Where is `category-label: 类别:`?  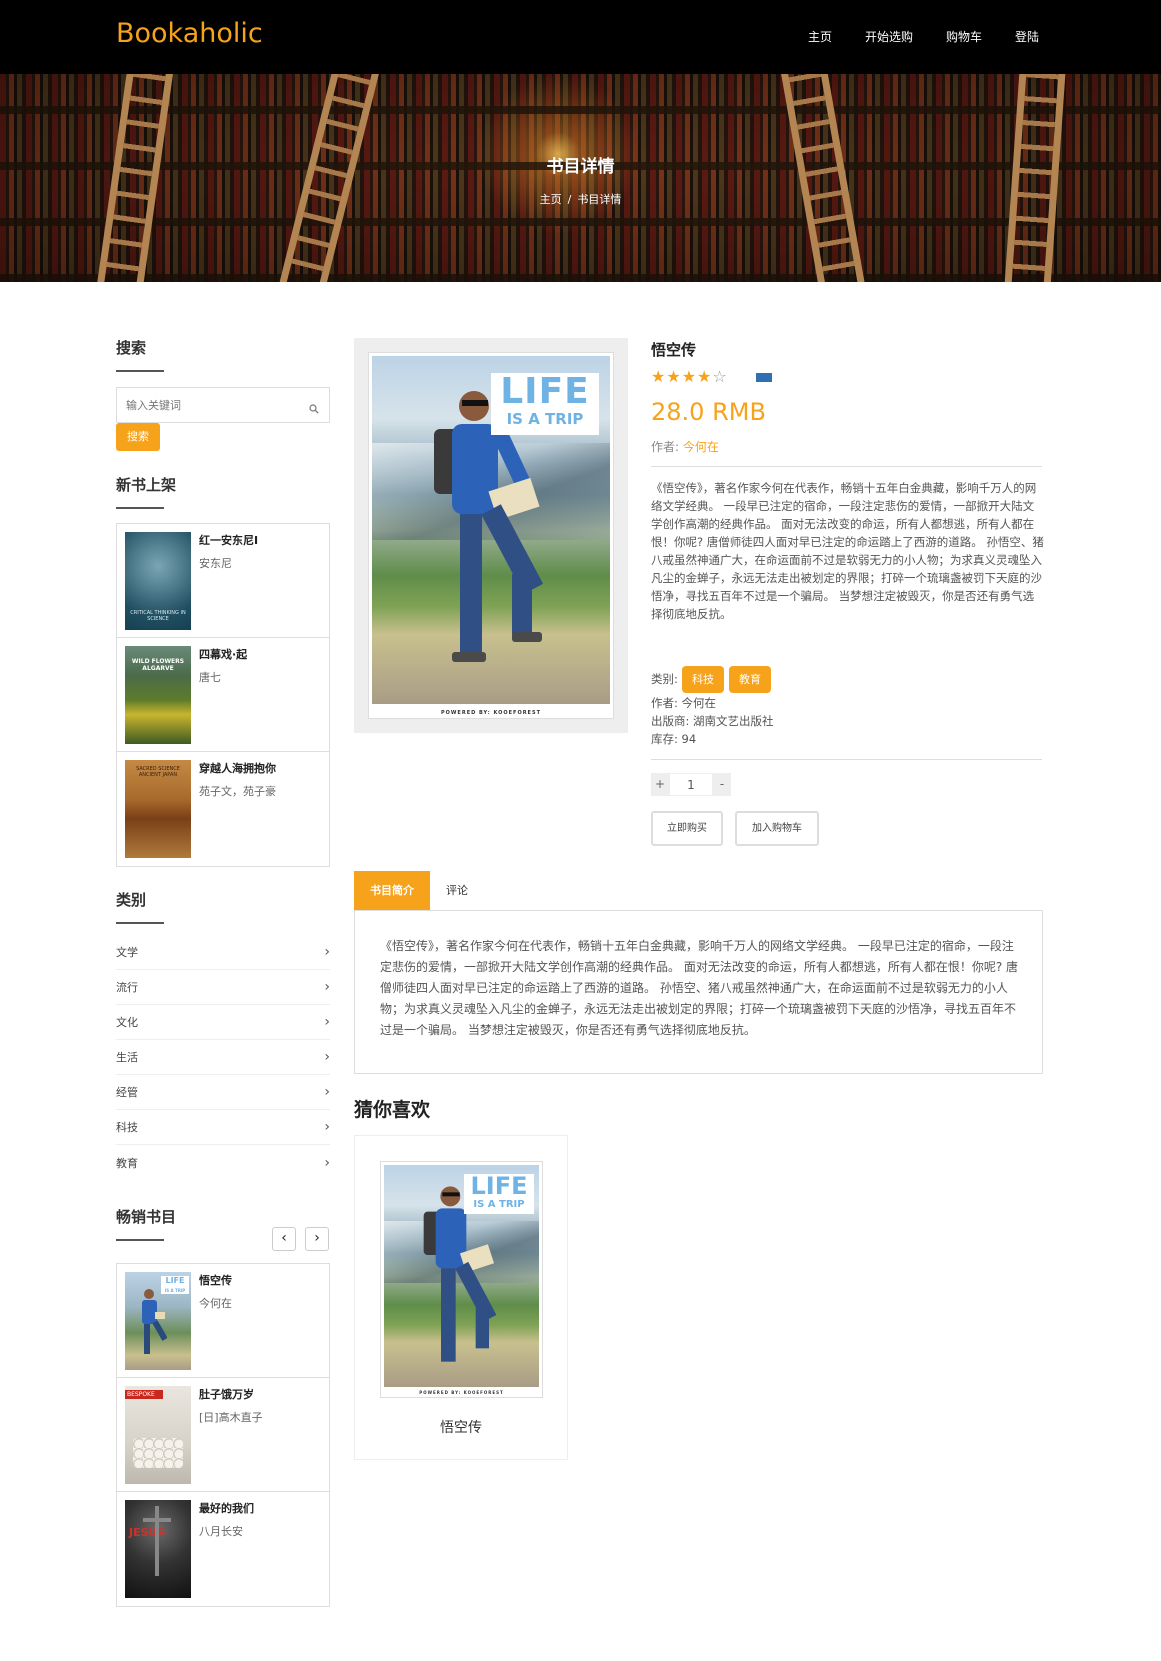 category-label: 类别: is located at coordinates (664, 679).